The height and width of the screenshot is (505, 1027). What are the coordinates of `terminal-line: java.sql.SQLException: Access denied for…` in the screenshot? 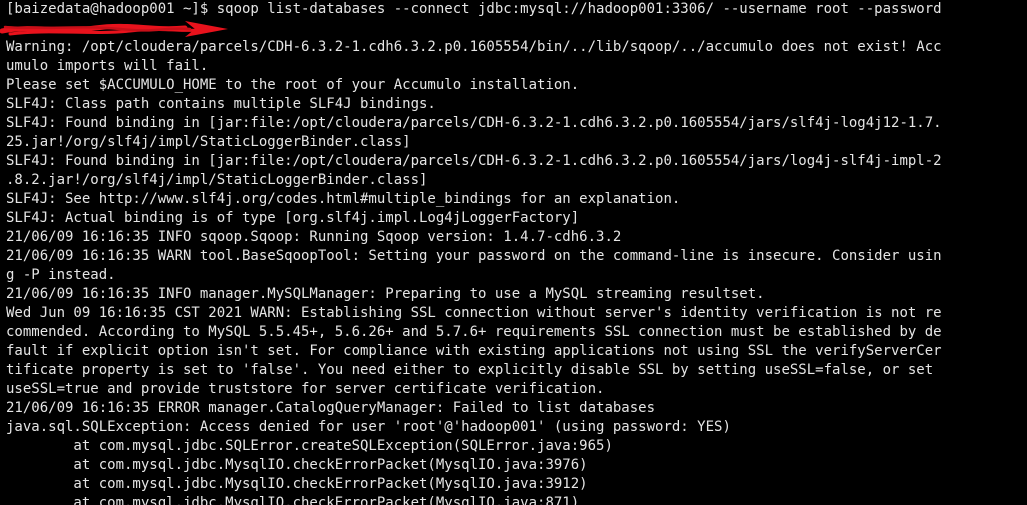 It's located at (368, 427).